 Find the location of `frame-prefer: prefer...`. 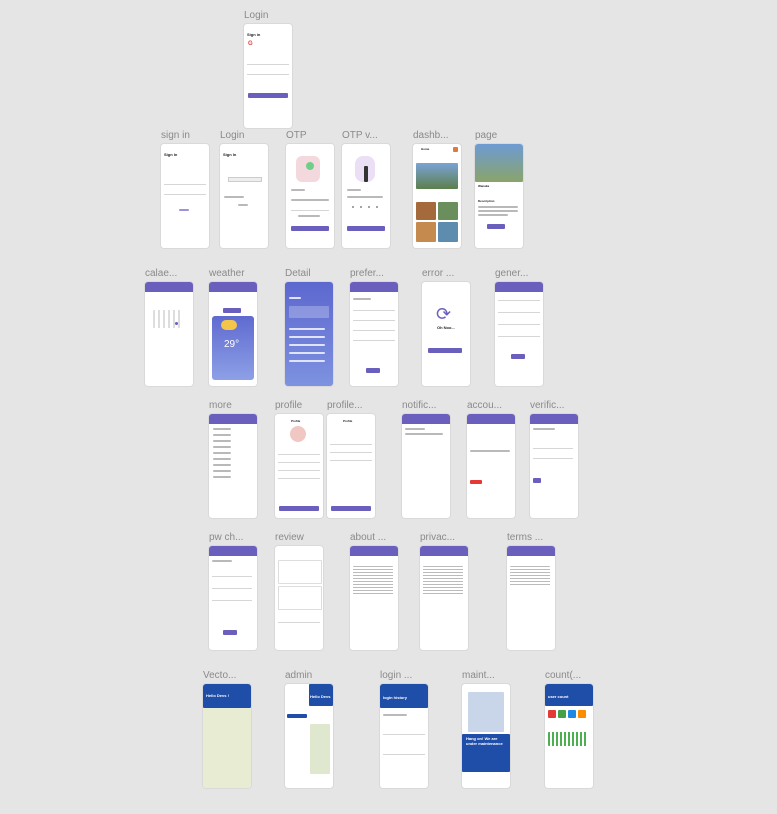

frame-prefer: prefer... is located at coordinates (374, 327).